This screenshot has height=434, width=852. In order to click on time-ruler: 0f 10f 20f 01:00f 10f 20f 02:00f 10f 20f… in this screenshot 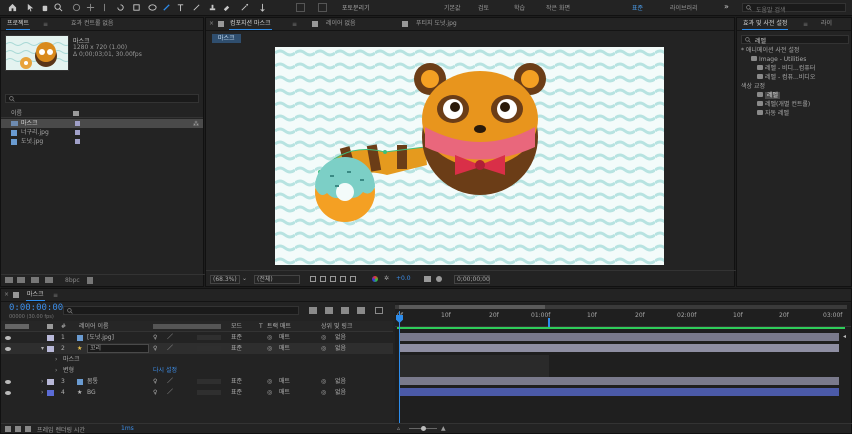, I will do `click(623, 319)`.